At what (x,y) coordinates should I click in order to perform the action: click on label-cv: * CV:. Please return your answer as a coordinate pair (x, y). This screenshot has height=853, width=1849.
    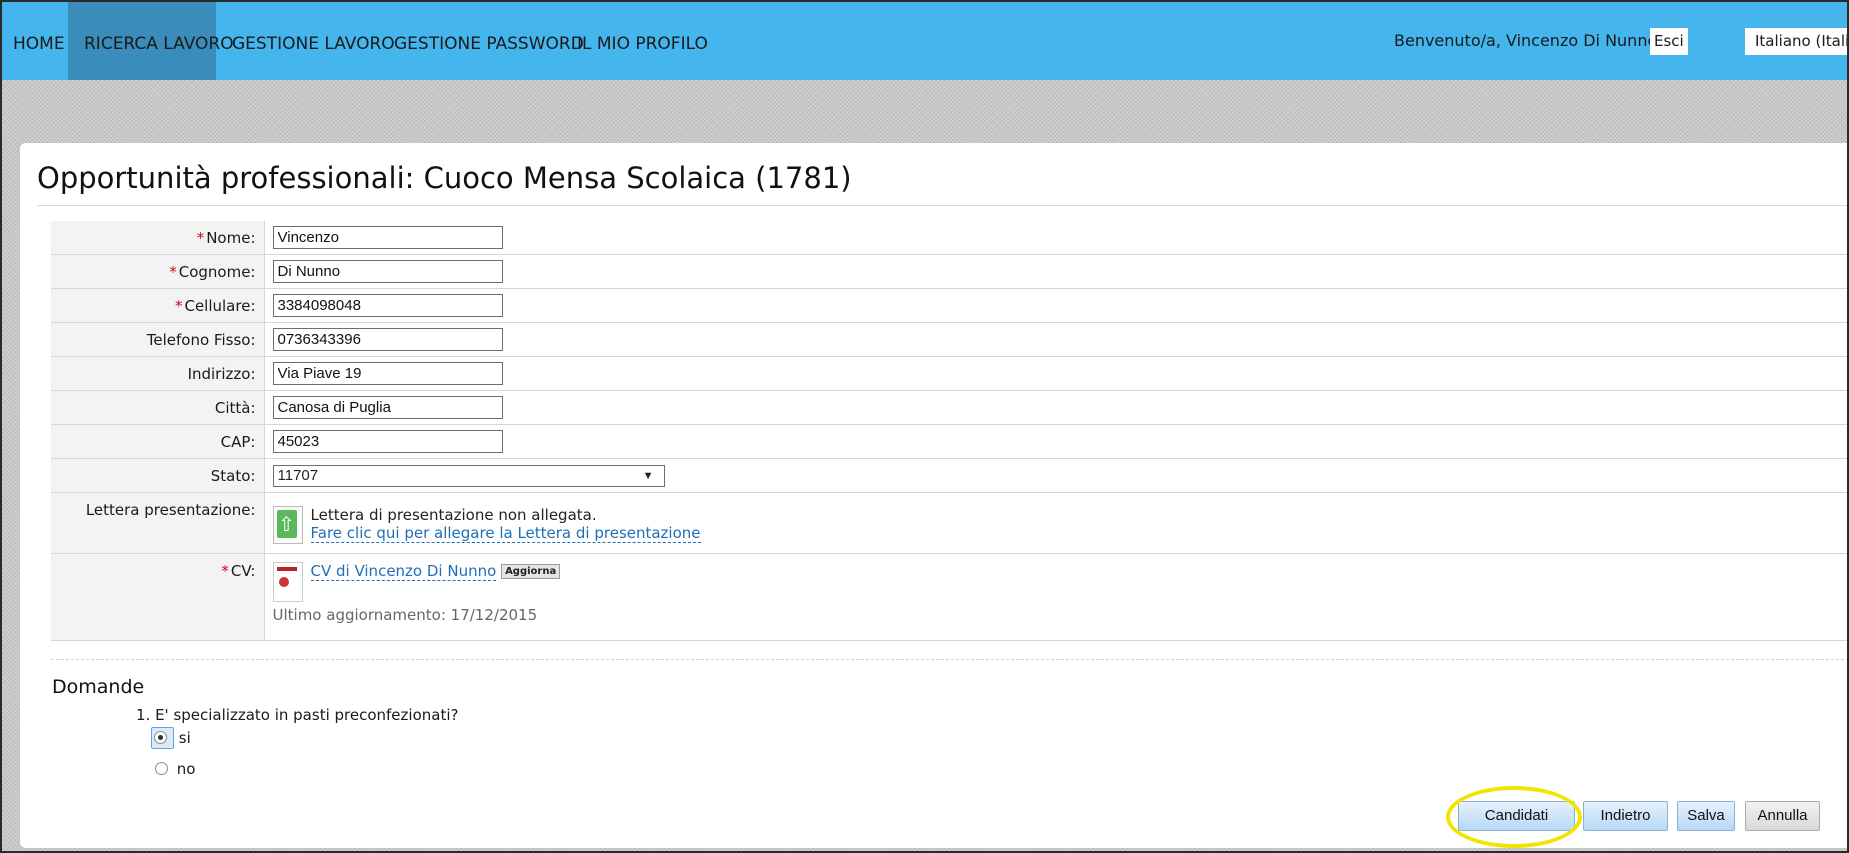
    Looking at the image, I should click on (158, 597).